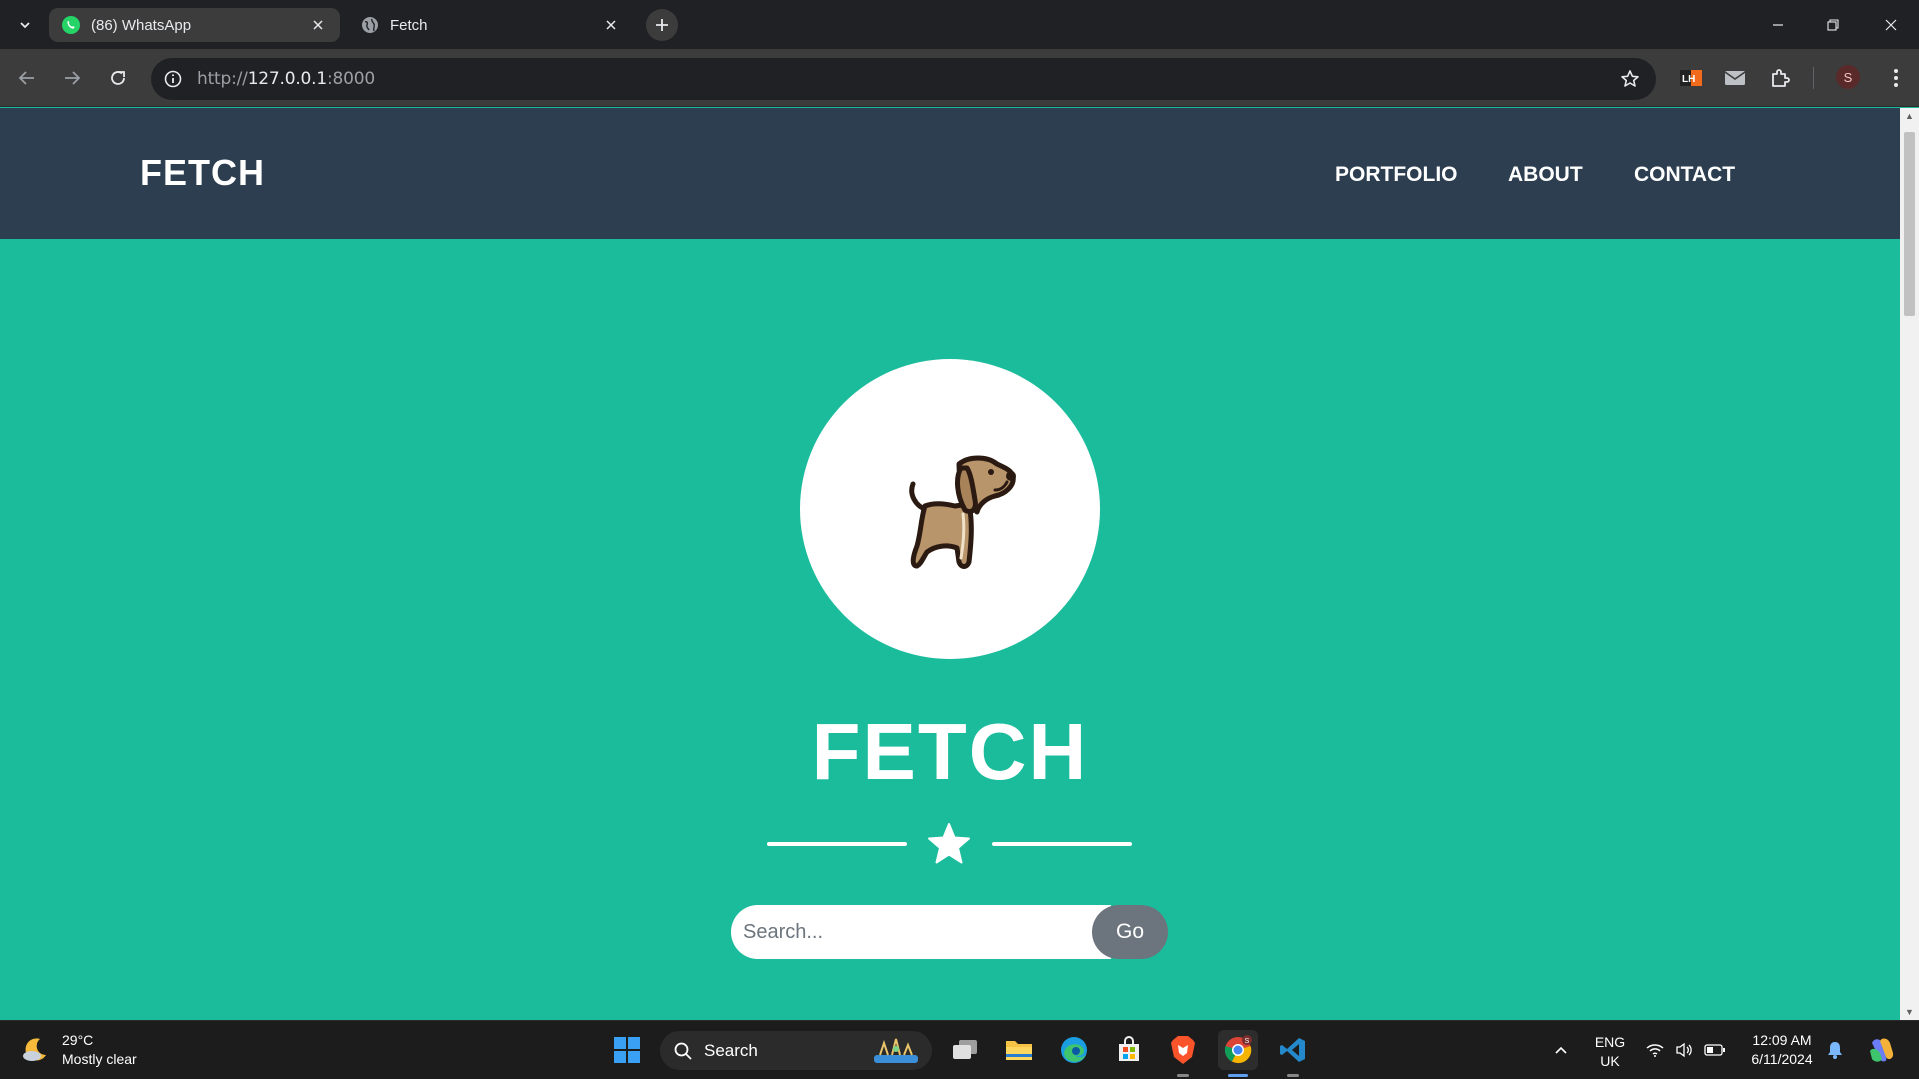  I want to click on site-brand: FETCH, so click(202, 173).